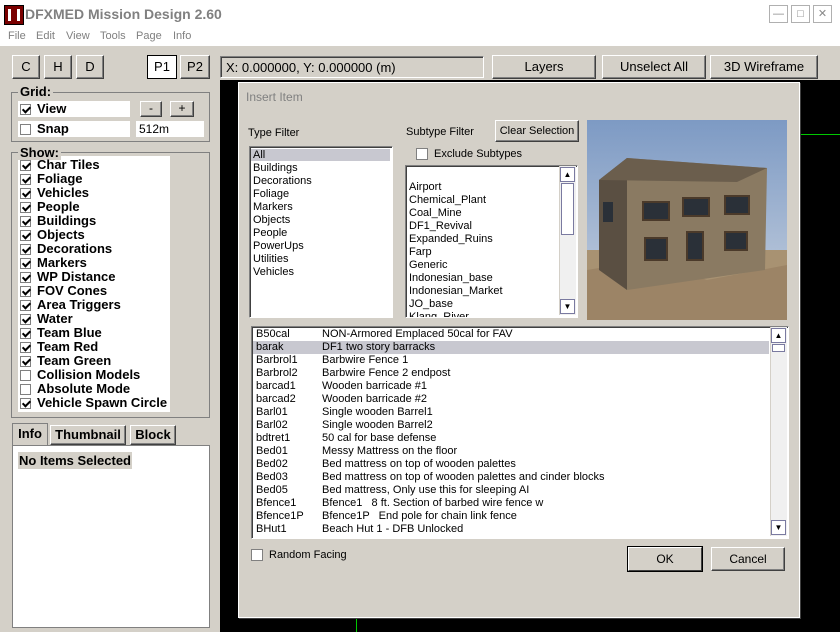  I want to click on mode-c-button: C, so click(26, 67).